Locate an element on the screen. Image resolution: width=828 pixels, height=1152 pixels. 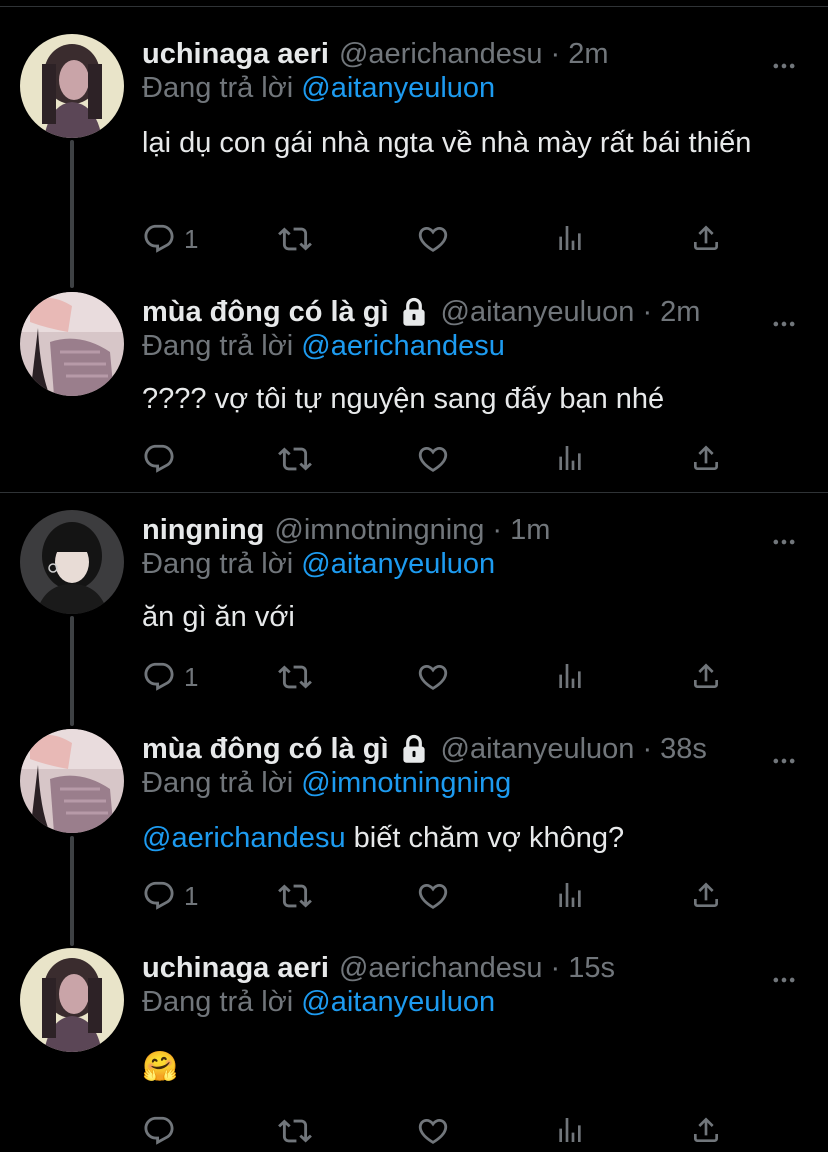
tweet-text: ???? vợ tôi tự nguyện sang đấy bạn nhé is located at coordinates (403, 399).